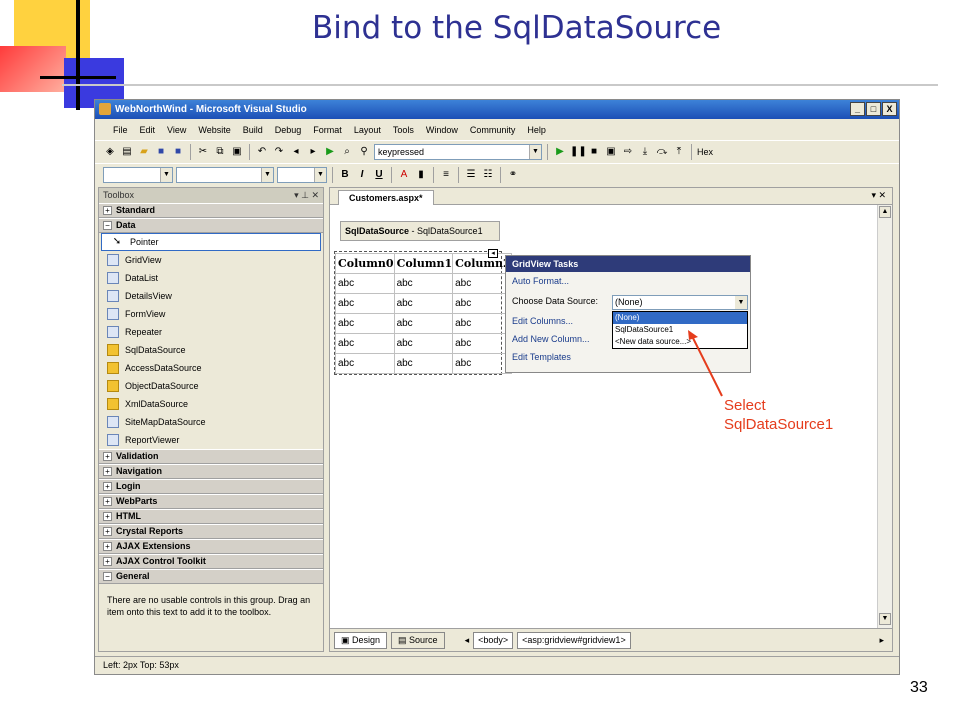 The height and width of the screenshot is (720, 960). What do you see at coordinates (225, 174) in the screenshot?
I see `font-name-combo: ▼` at bounding box center [225, 174].